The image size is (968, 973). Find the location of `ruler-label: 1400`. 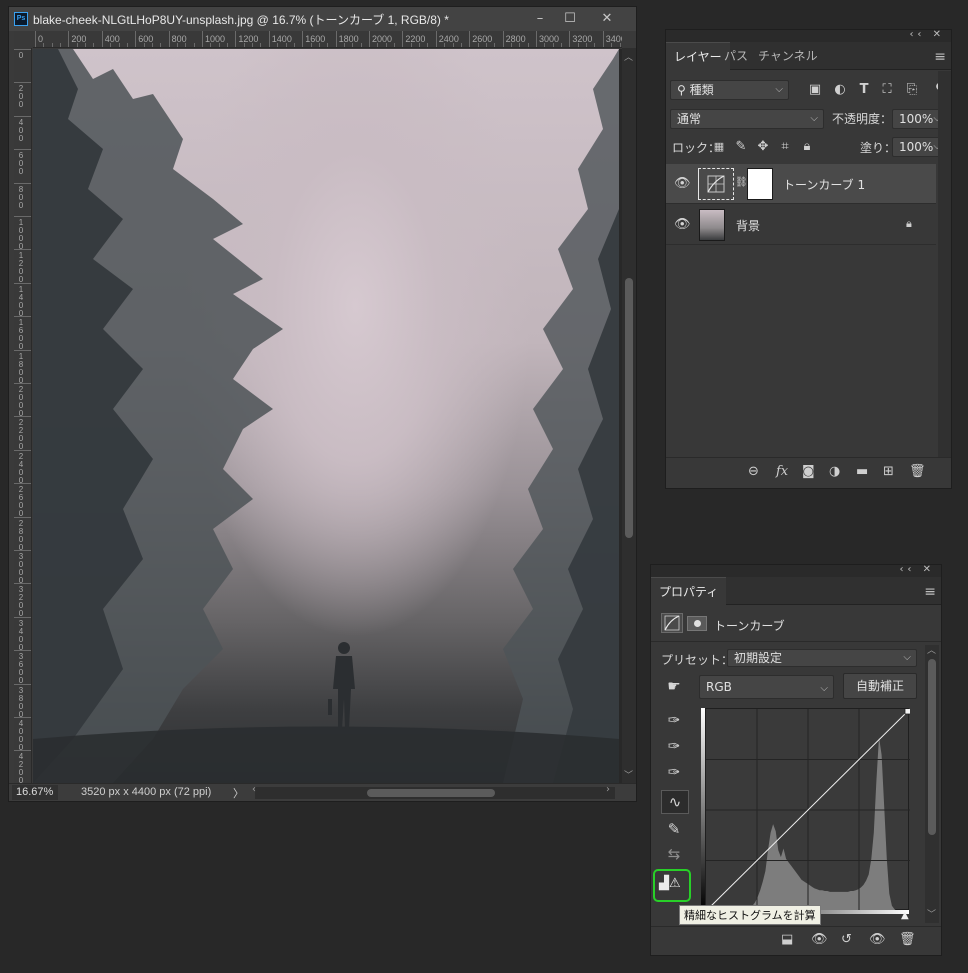

ruler-label: 1400 is located at coordinates (281, 39).